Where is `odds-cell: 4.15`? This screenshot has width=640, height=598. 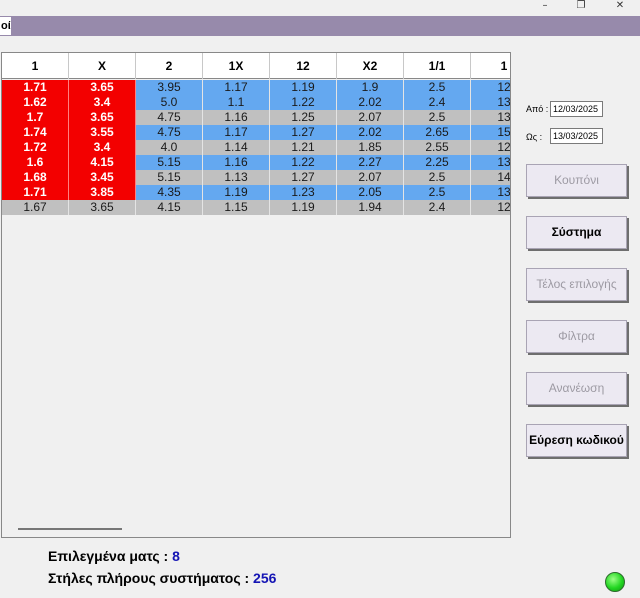 odds-cell: 4.15 is located at coordinates (169, 207).